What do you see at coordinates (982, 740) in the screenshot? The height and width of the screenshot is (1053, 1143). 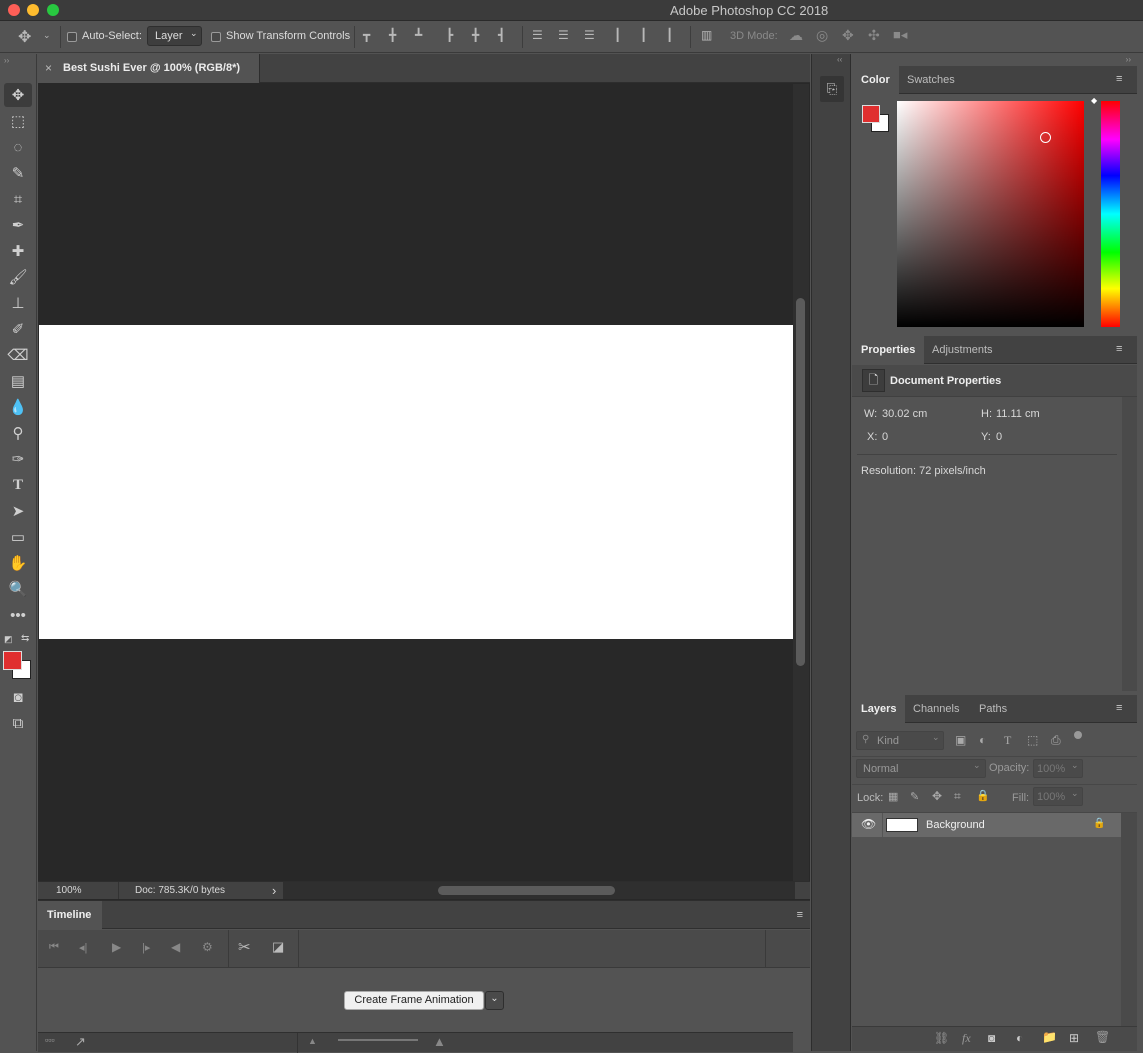 I see `filter-adjustment-icon: ◐` at bounding box center [982, 740].